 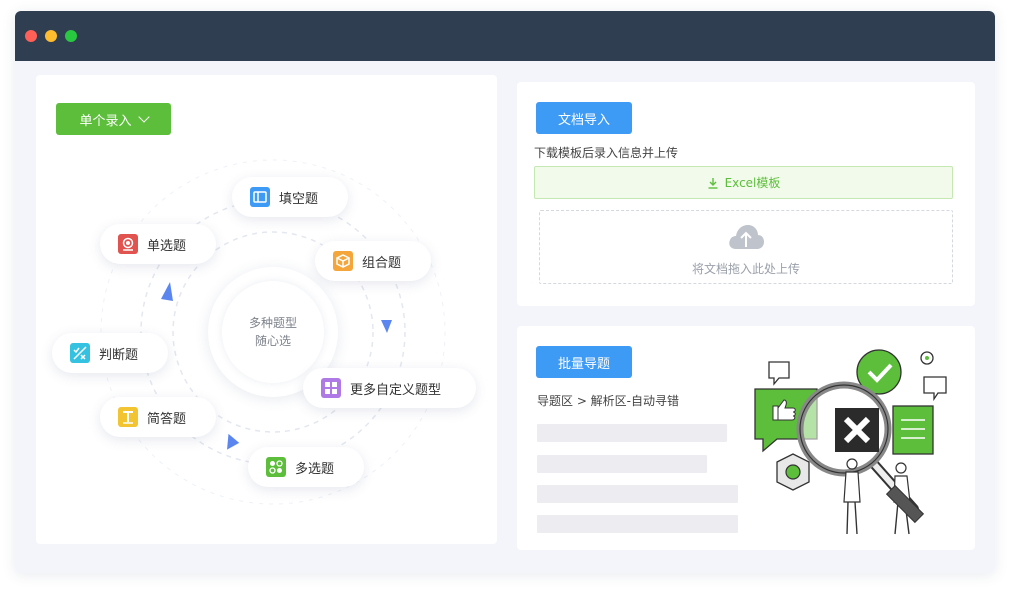 What do you see at coordinates (745, 269) in the screenshot?
I see `dropzone-text: 将文档拖入此处上传` at bounding box center [745, 269].